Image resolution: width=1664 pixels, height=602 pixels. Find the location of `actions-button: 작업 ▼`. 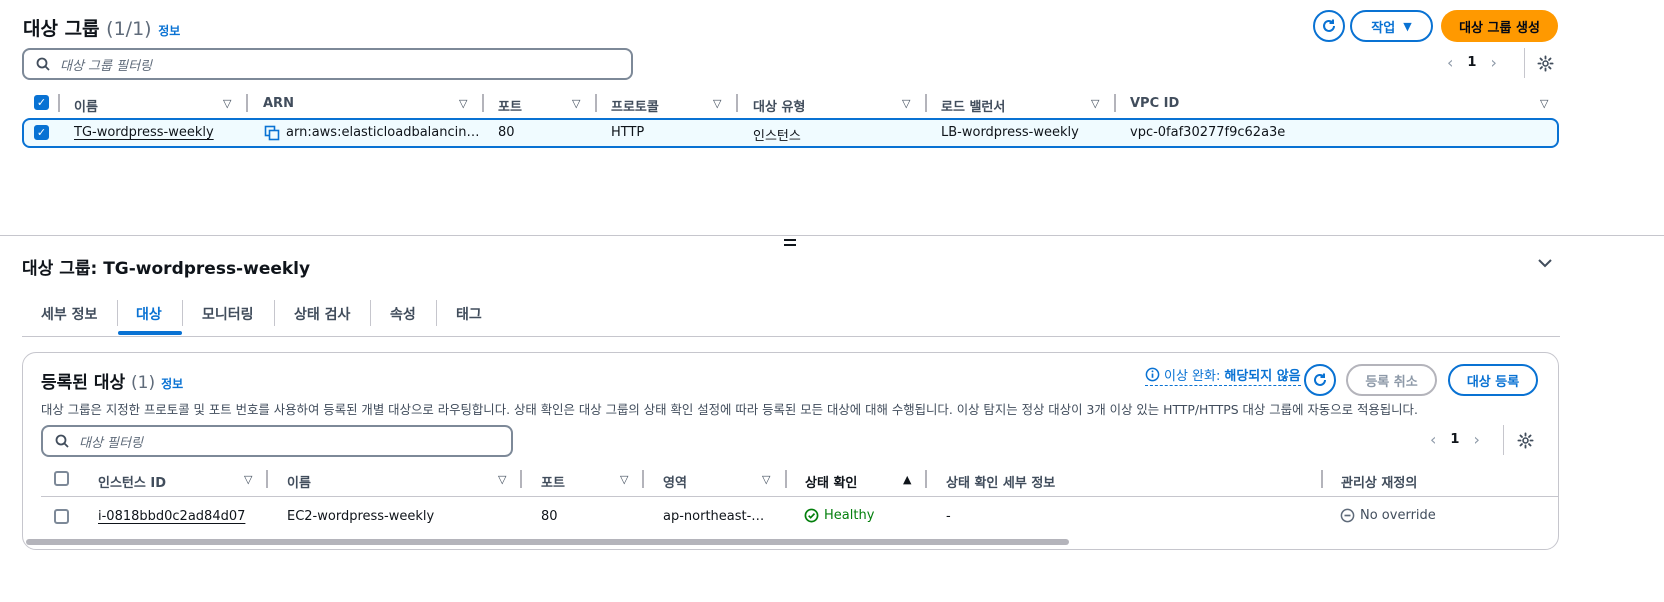

actions-button: 작업 ▼ is located at coordinates (1391, 26).